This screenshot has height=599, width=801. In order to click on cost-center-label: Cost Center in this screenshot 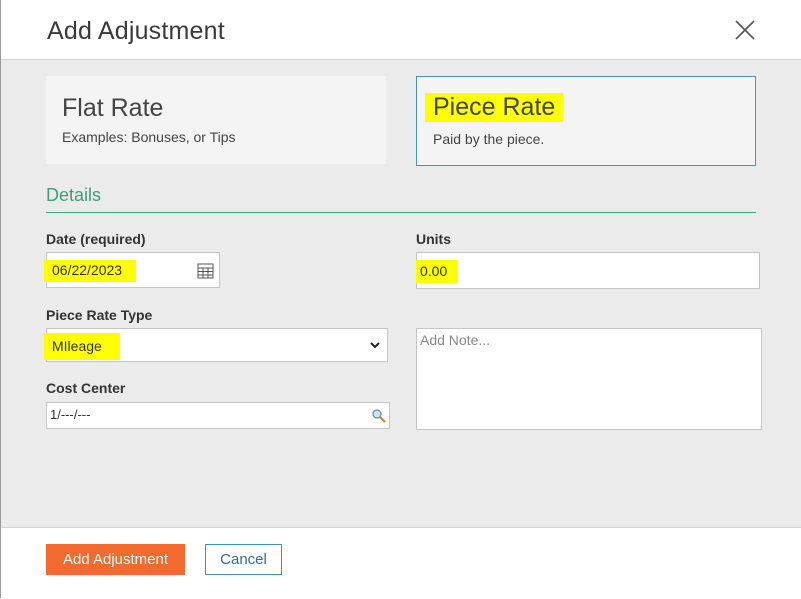, I will do `click(86, 388)`.